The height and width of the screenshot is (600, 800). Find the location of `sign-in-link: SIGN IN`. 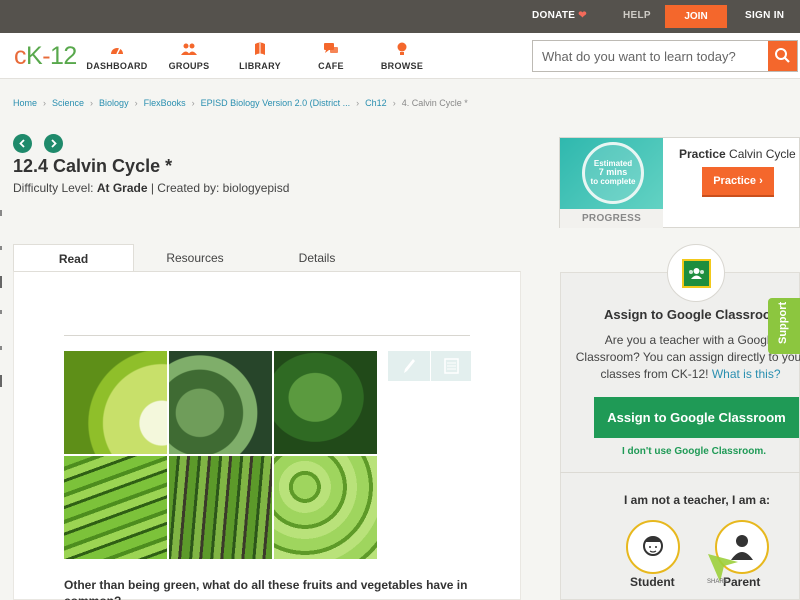

sign-in-link: SIGN IN is located at coordinates (764, 15).